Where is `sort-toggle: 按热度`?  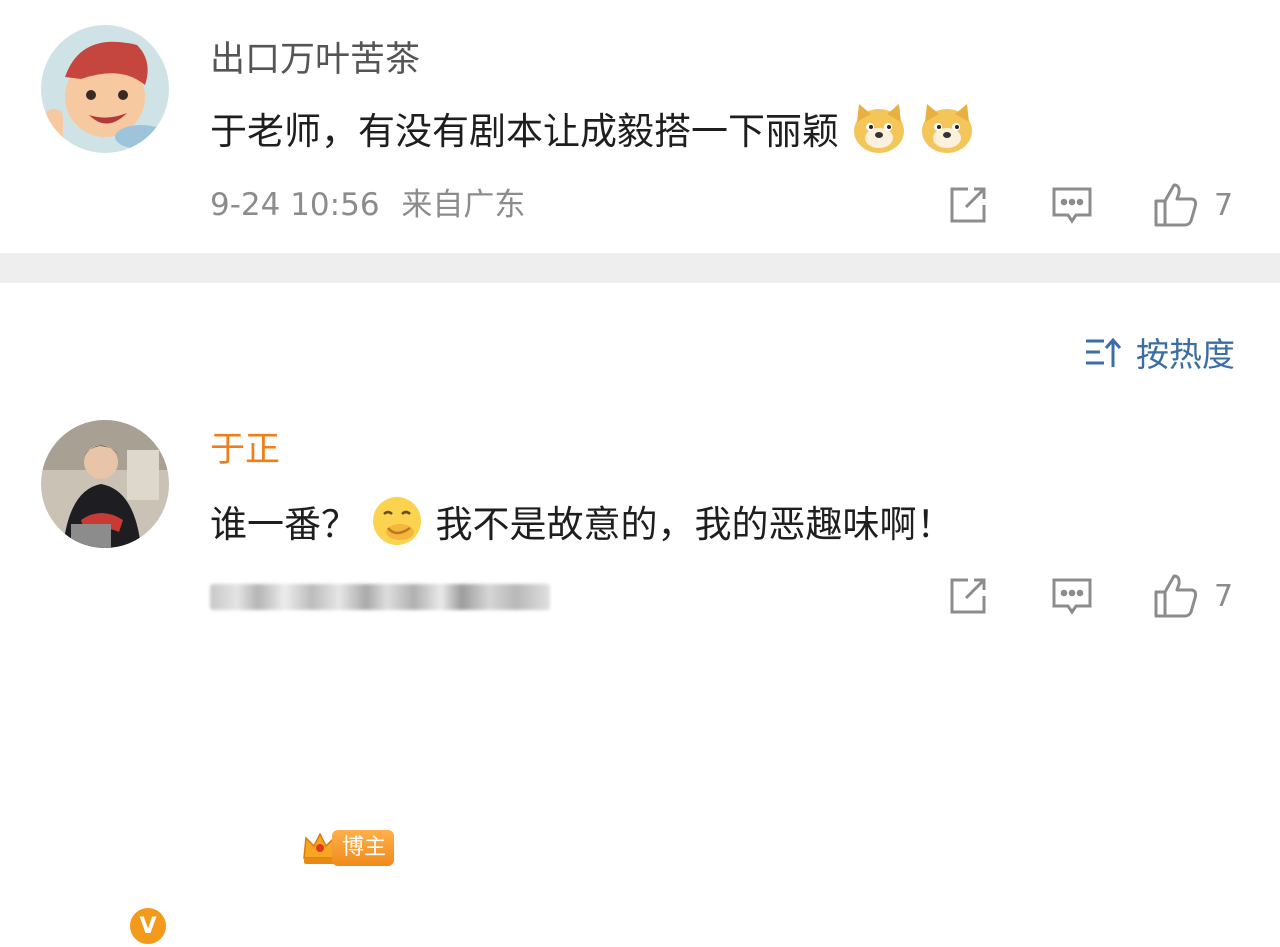
sort-toggle: 按热度 is located at coordinates (1159, 352).